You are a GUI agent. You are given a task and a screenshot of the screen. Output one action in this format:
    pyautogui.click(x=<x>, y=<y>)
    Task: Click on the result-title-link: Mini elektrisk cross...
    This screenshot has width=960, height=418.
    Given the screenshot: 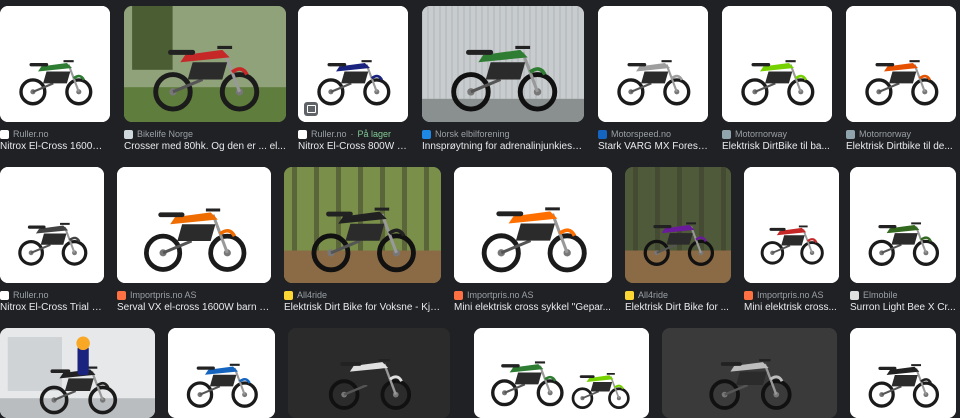 What is the action you would take?
    pyautogui.click(x=791, y=309)
    